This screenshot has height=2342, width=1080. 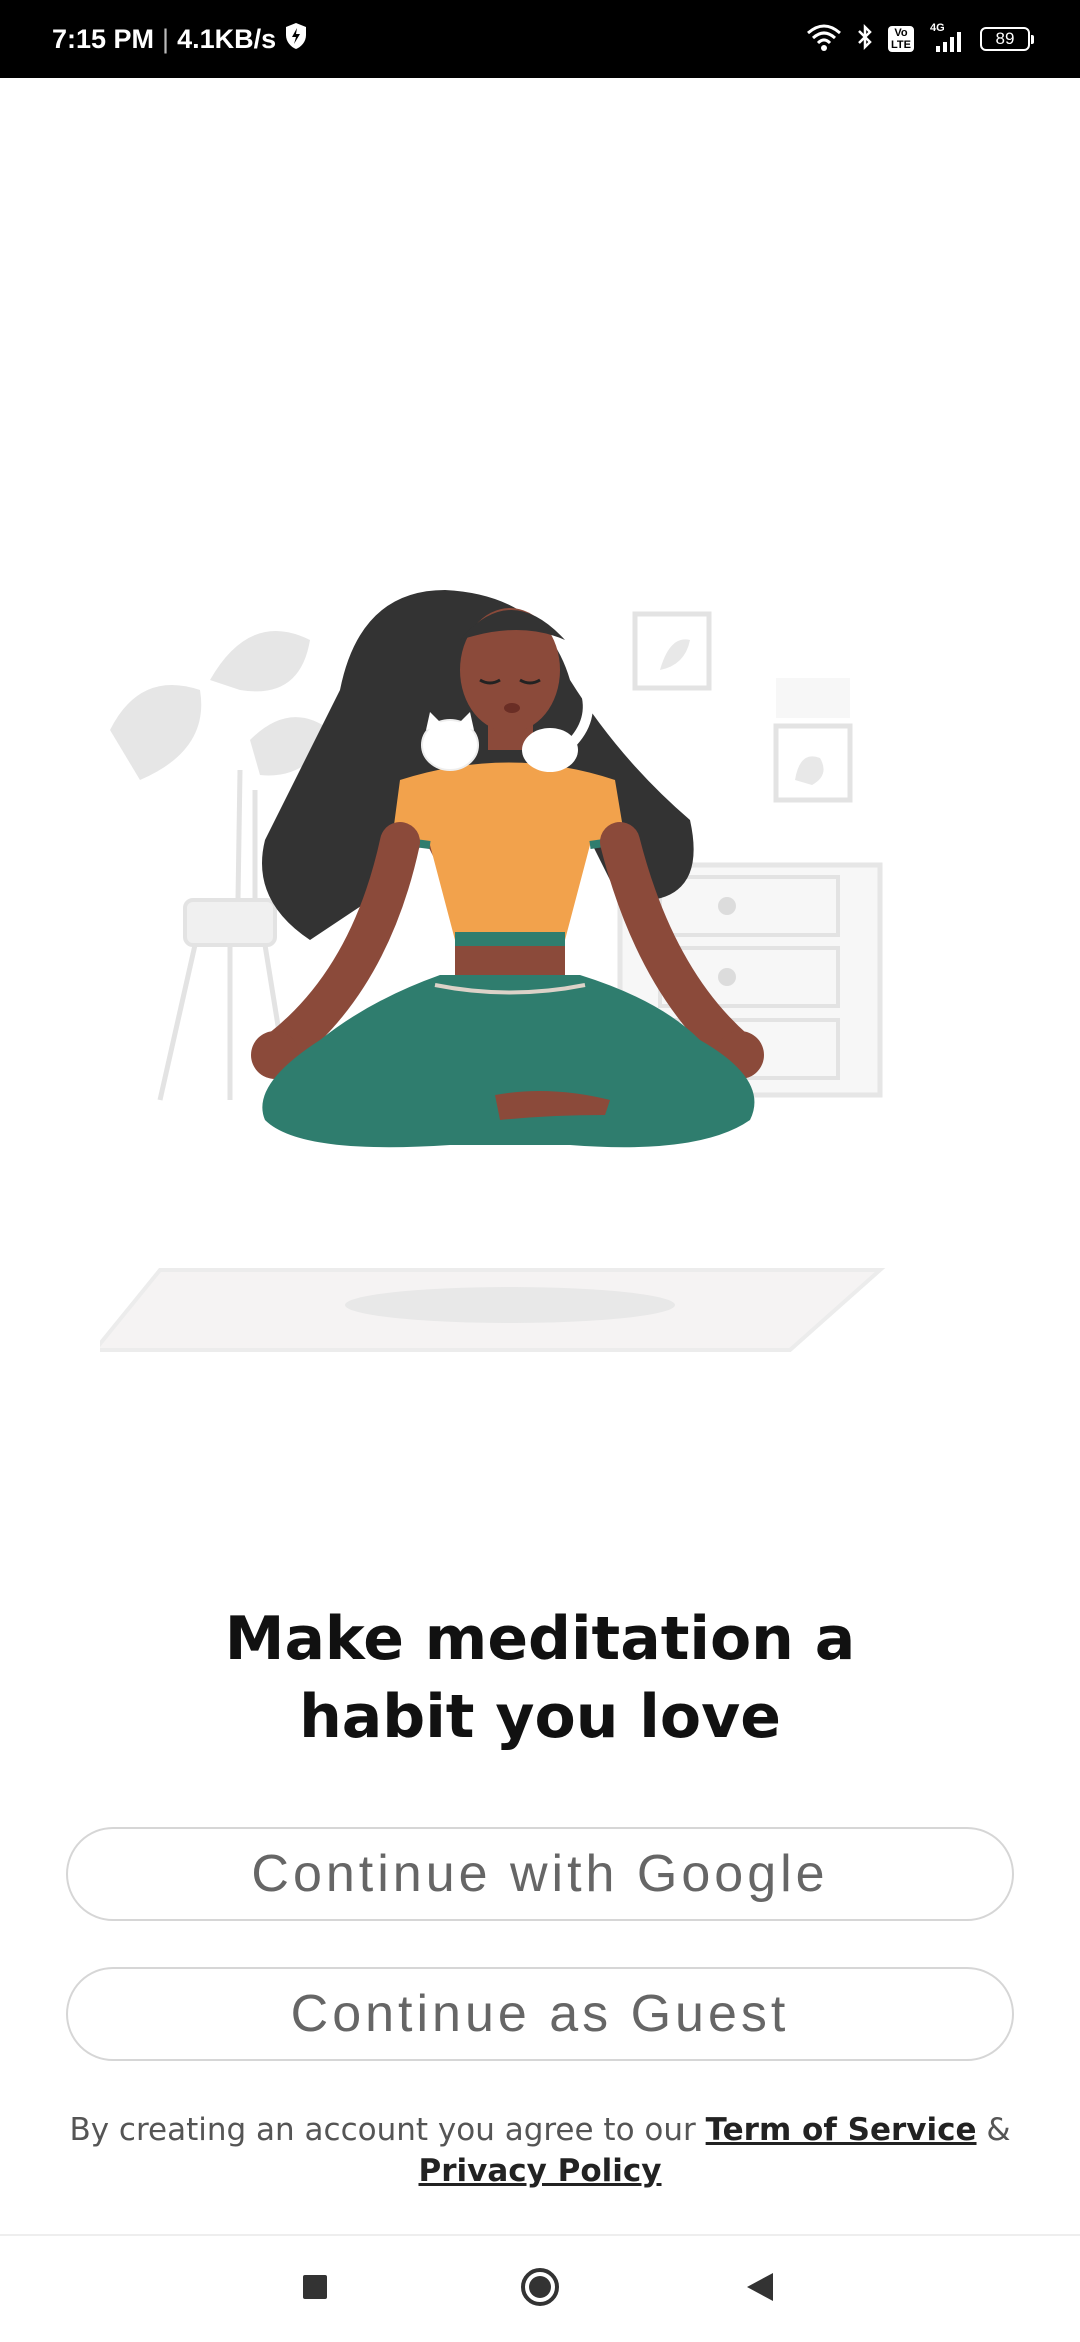 What do you see at coordinates (382, 2130) in the screenshot?
I see `legal-prefix: By creating an account you agree to our` at bounding box center [382, 2130].